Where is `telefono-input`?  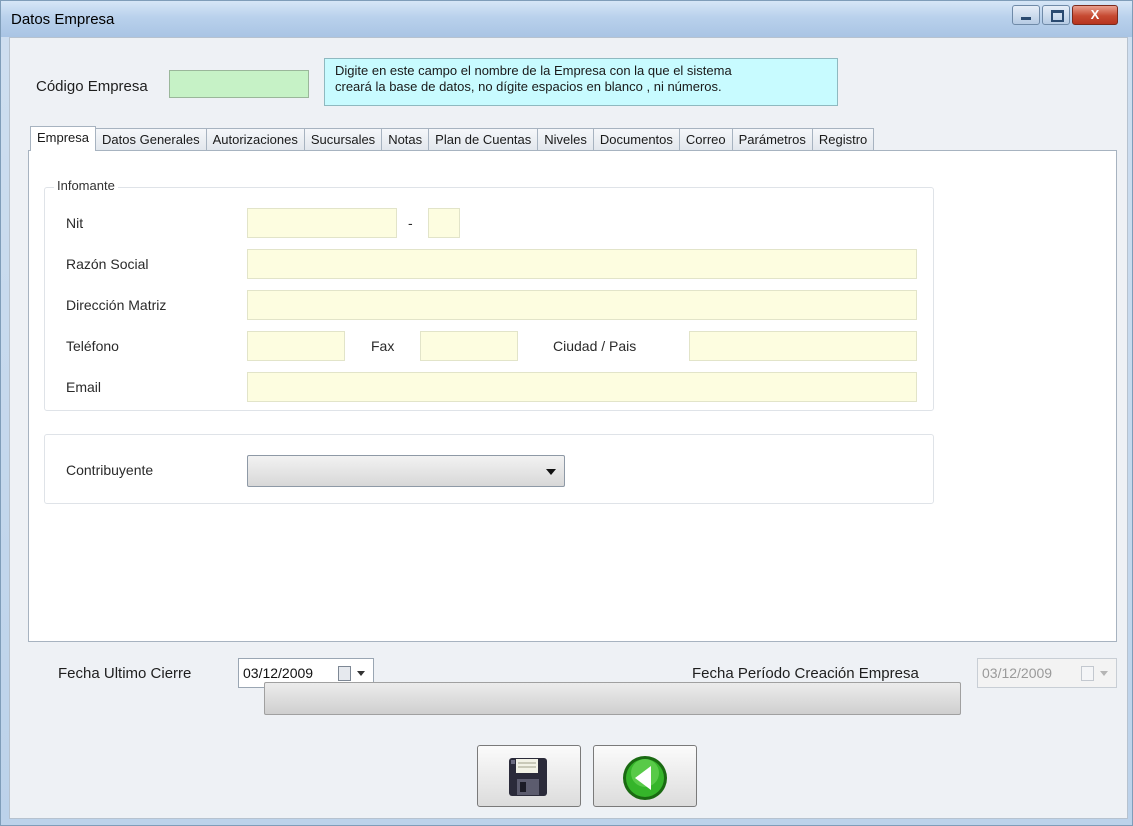 telefono-input is located at coordinates (296, 346).